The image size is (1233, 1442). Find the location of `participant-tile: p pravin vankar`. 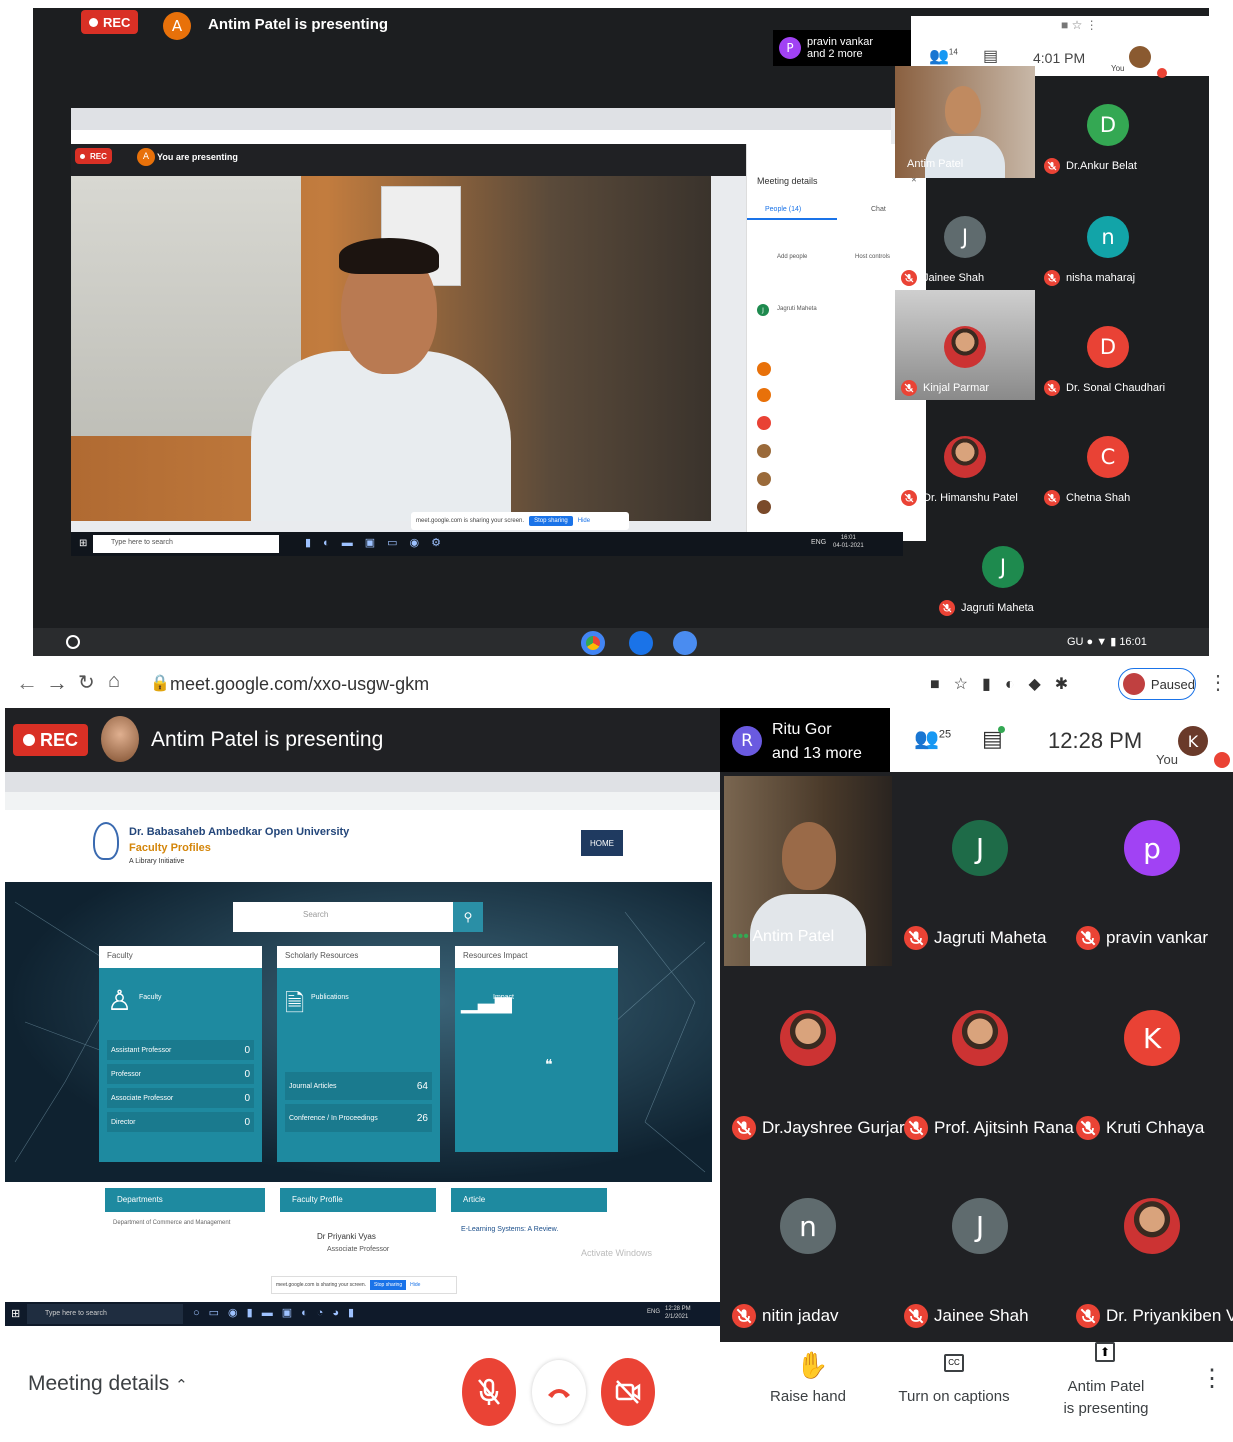

participant-tile: p pravin vankar is located at coordinates (1150, 870).